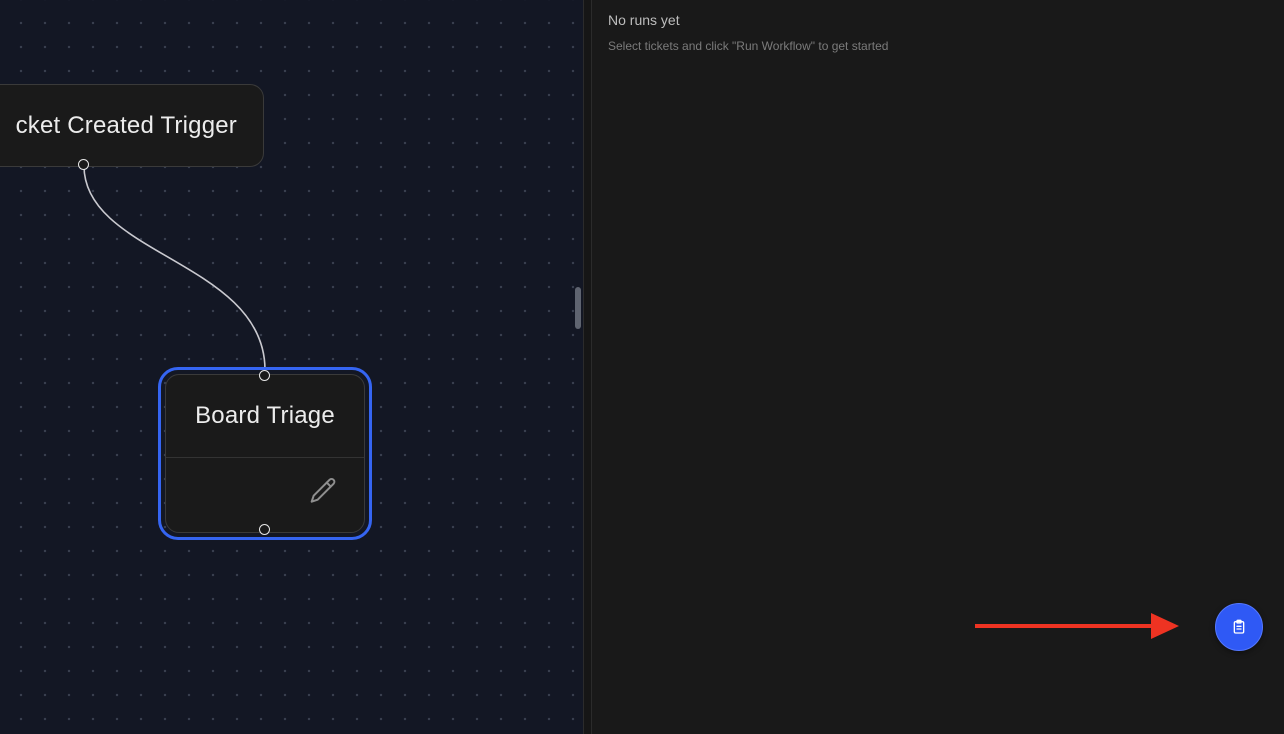  What do you see at coordinates (644, 20) in the screenshot?
I see `empty-state-title: No runs yet` at bounding box center [644, 20].